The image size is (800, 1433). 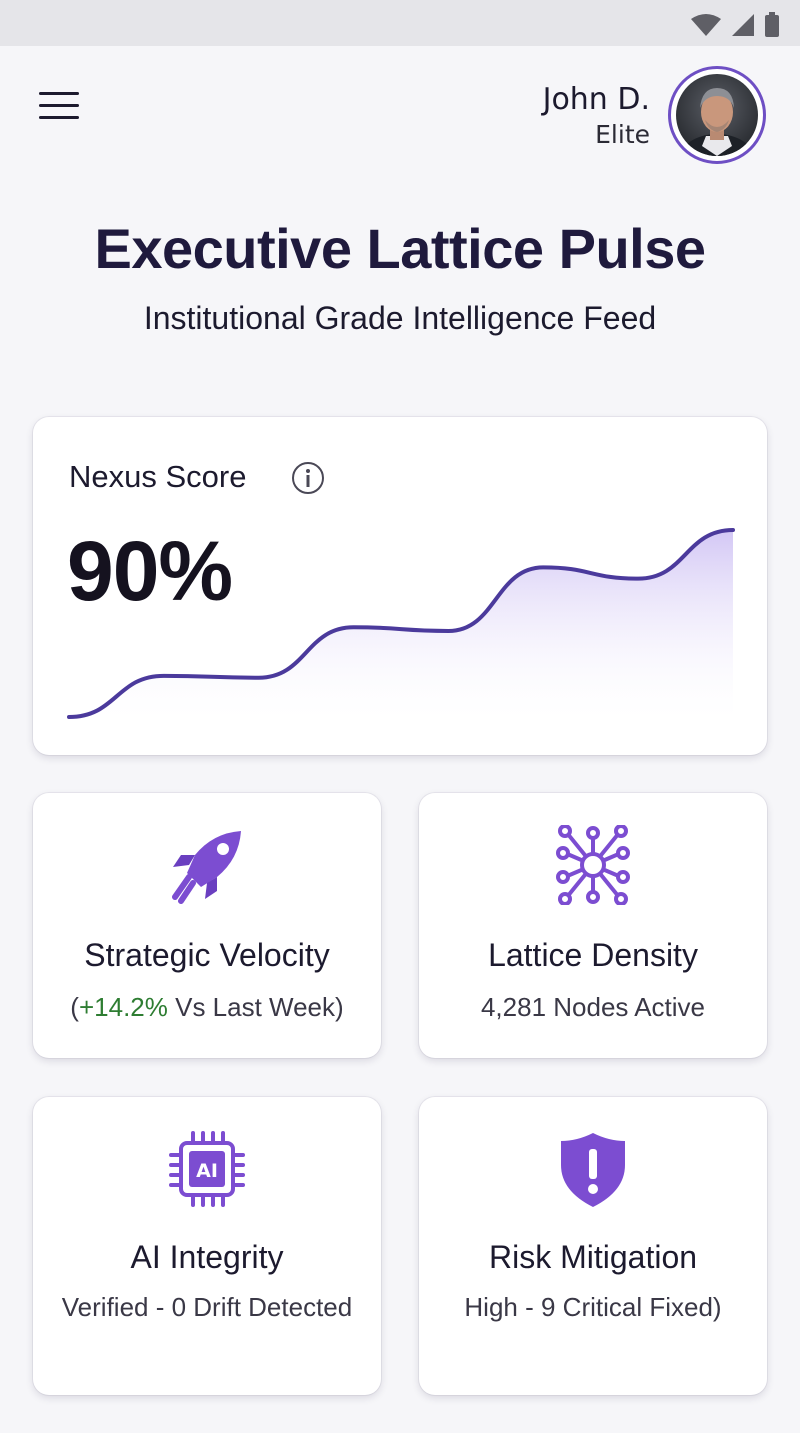 What do you see at coordinates (74, 1007) in the screenshot?
I see `delta-open-paren: (` at bounding box center [74, 1007].